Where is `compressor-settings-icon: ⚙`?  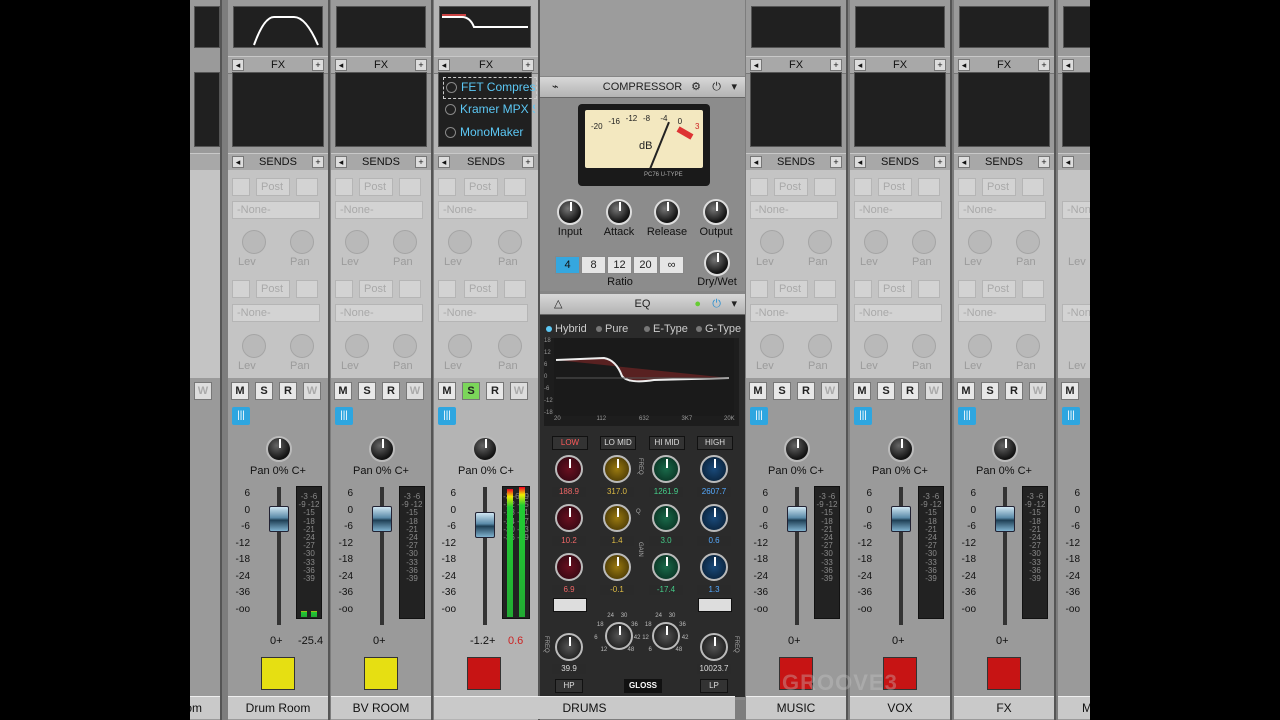 compressor-settings-icon: ⚙ is located at coordinates (696, 87).